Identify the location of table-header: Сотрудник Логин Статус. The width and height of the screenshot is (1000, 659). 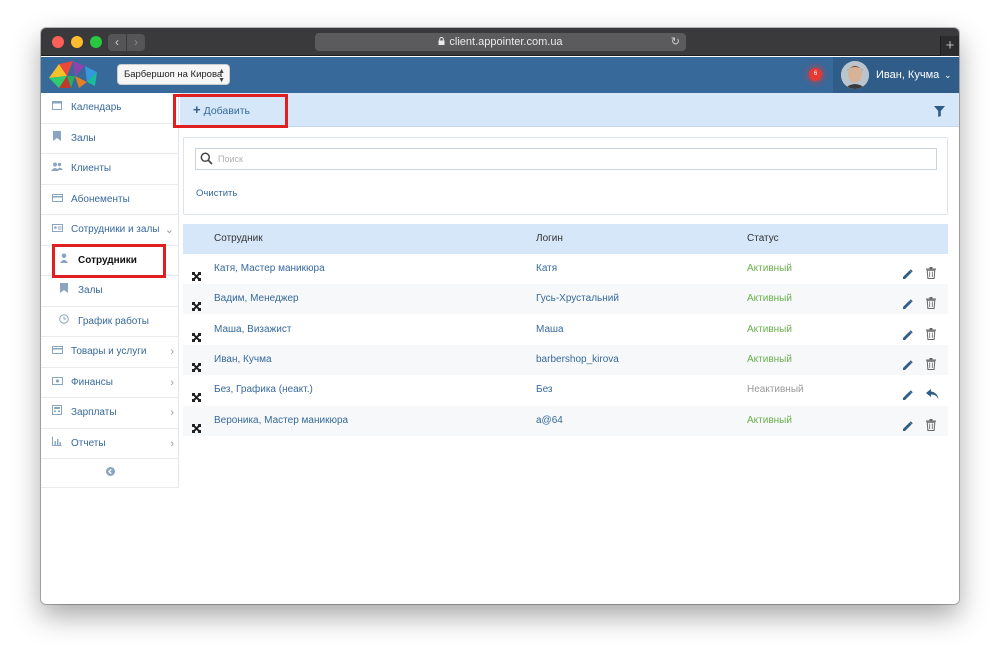
(565, 239).